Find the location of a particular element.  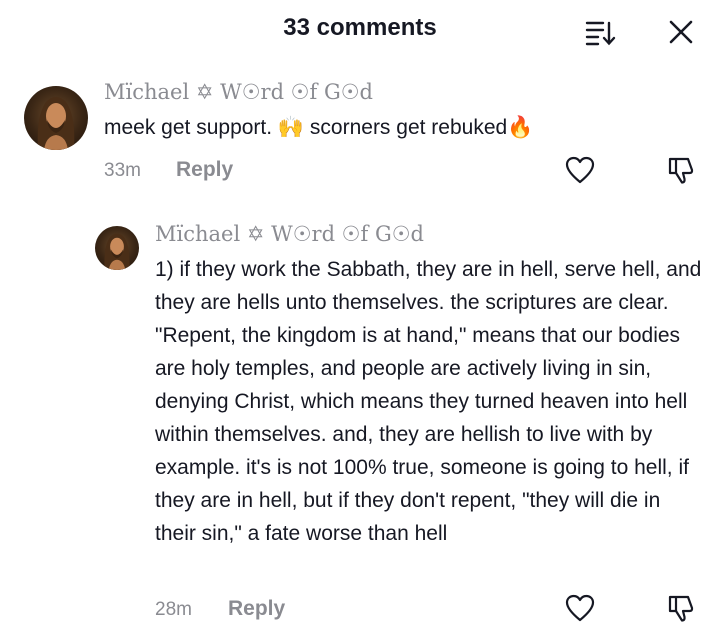

close-button is located at coordinates (681, 34).